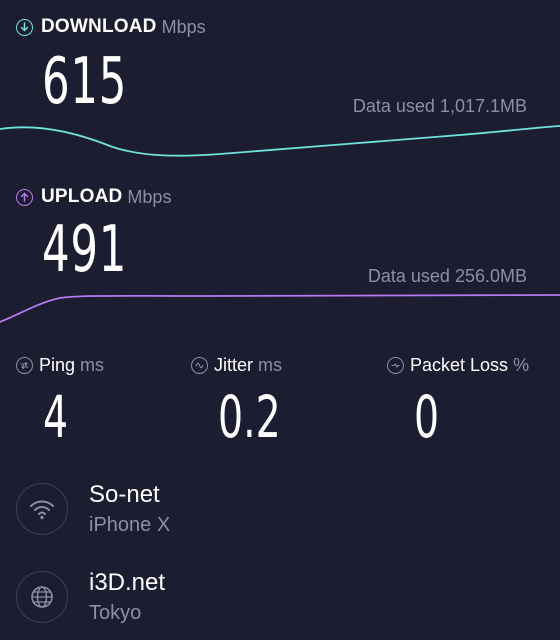  I want to click on packet-loss-value: 0, so click(427, 417).